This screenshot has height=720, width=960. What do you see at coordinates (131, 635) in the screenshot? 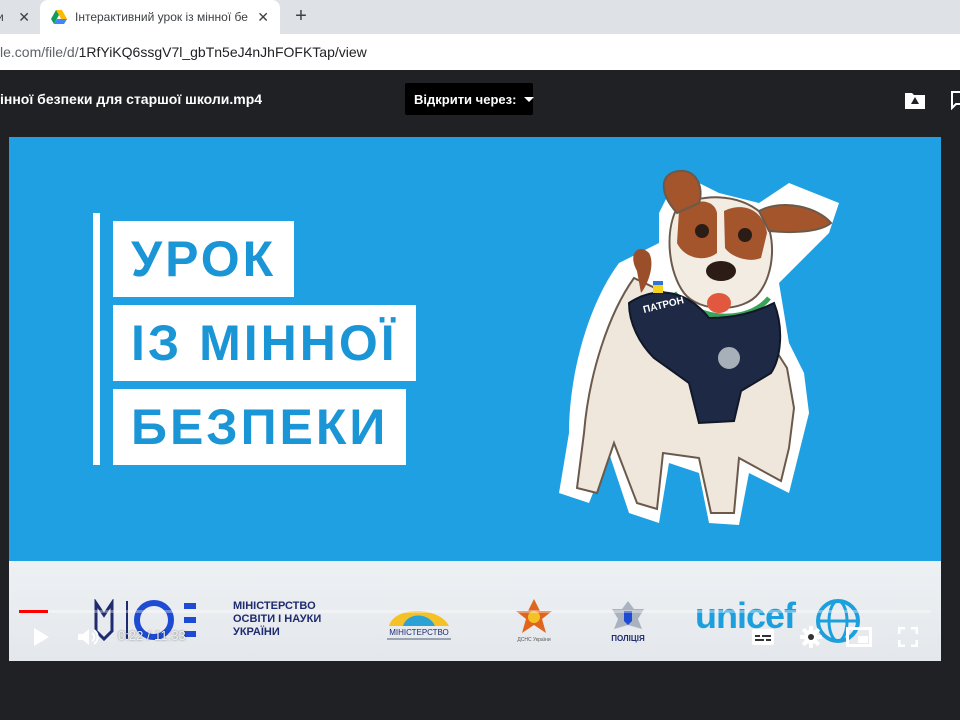
I see `current-time: 0:22` at bounding box center [131, 635].